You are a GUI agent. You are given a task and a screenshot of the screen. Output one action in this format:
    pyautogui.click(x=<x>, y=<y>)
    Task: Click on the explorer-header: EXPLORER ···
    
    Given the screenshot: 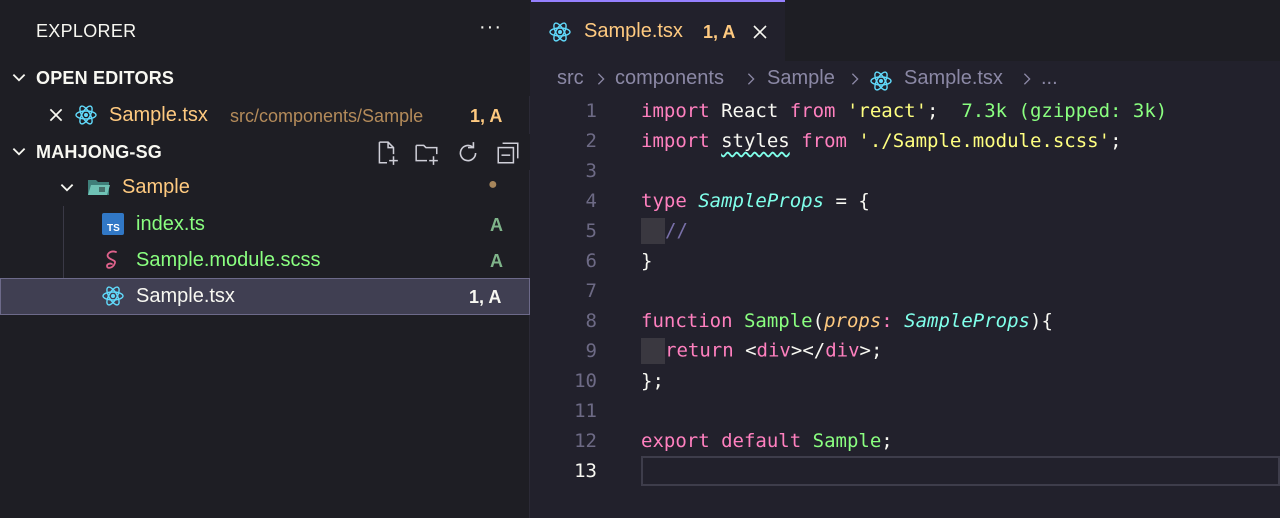 What is the action you would take?
    pyautogui.click(x=265, y=31)
    